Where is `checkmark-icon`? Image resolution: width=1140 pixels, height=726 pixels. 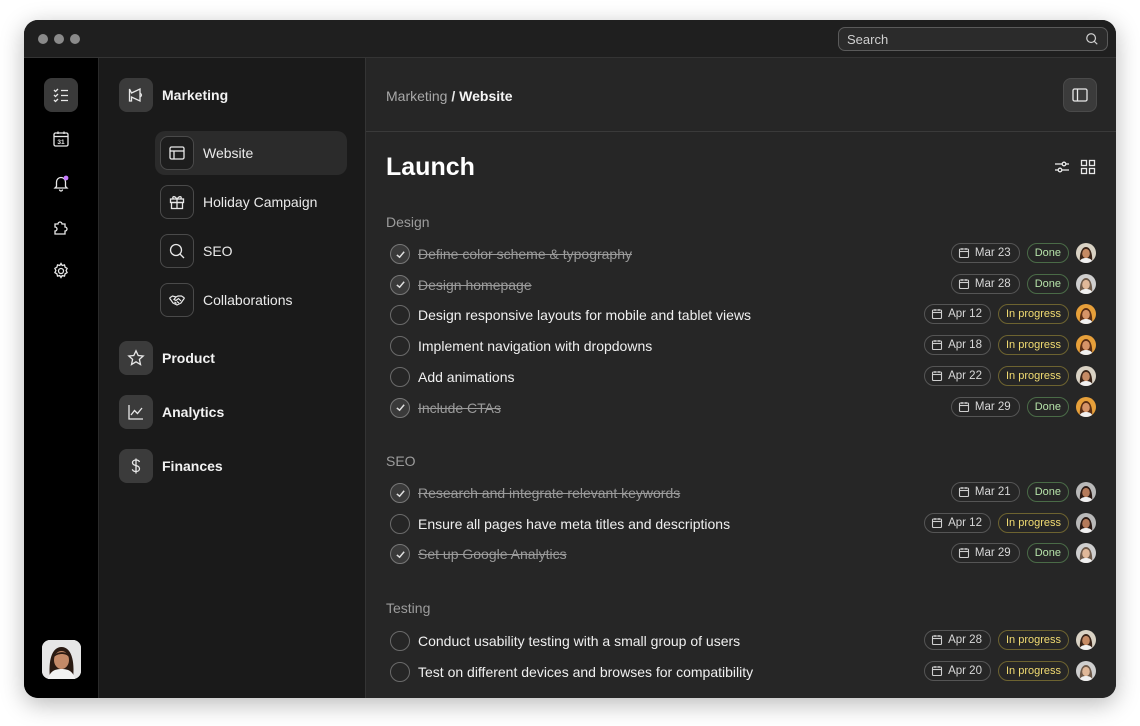
checkmark-icon is located at coordinates (400, 554).